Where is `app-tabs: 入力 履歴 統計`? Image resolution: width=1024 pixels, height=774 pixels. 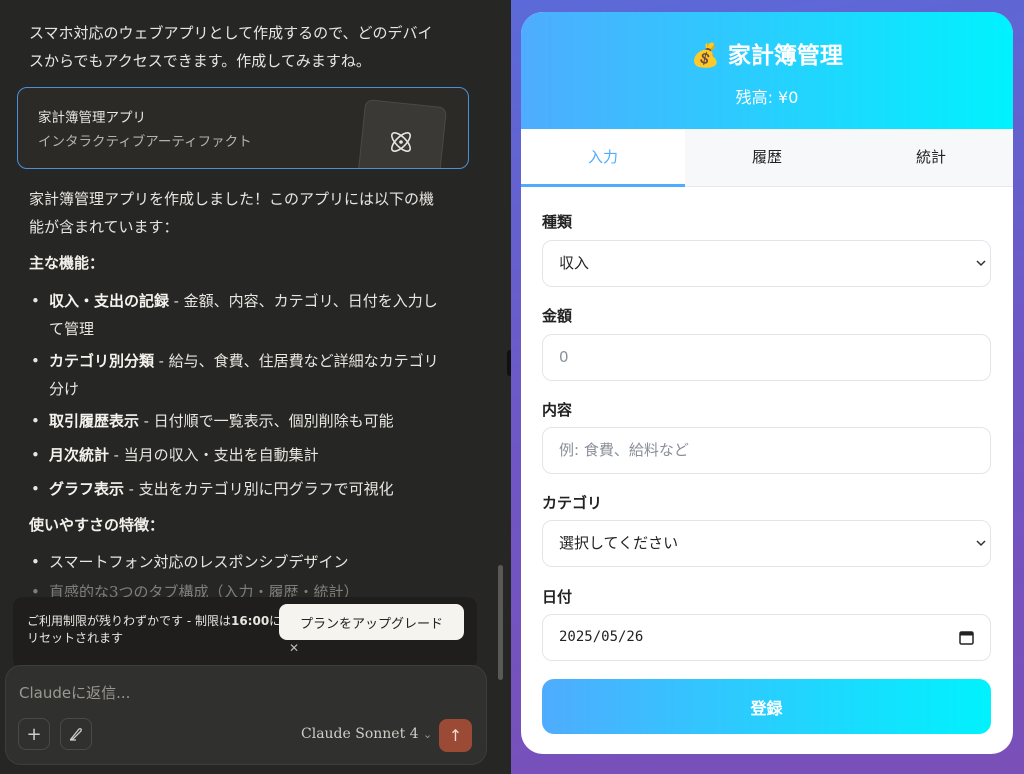
app-tabs: 入力 履歴 統計 is located at coordinates (767, 158).